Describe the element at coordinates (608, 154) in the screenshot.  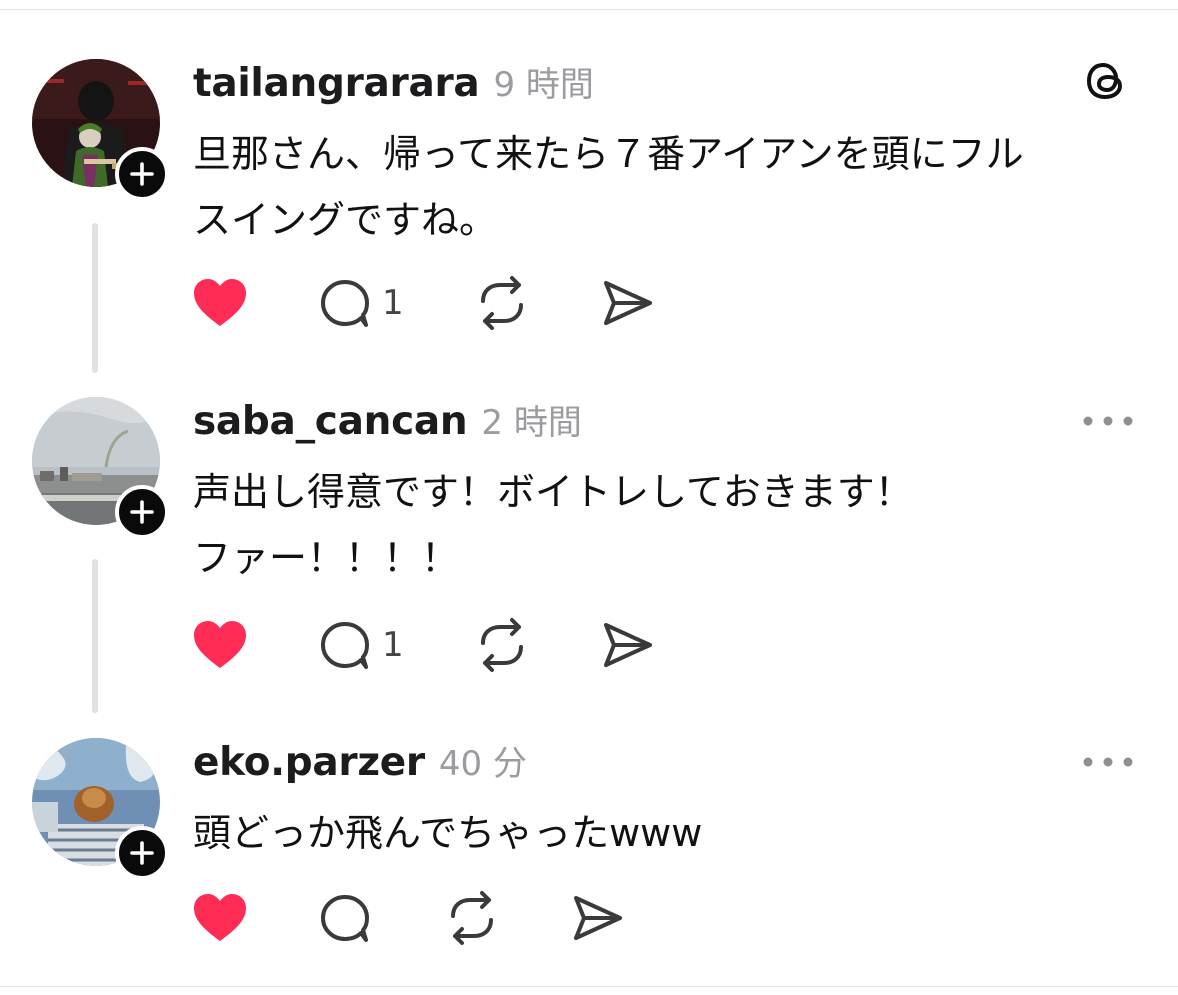
I see `post-text-line: 旦那さん、帰って来たら７番アイアンを頭にフル` at that location.